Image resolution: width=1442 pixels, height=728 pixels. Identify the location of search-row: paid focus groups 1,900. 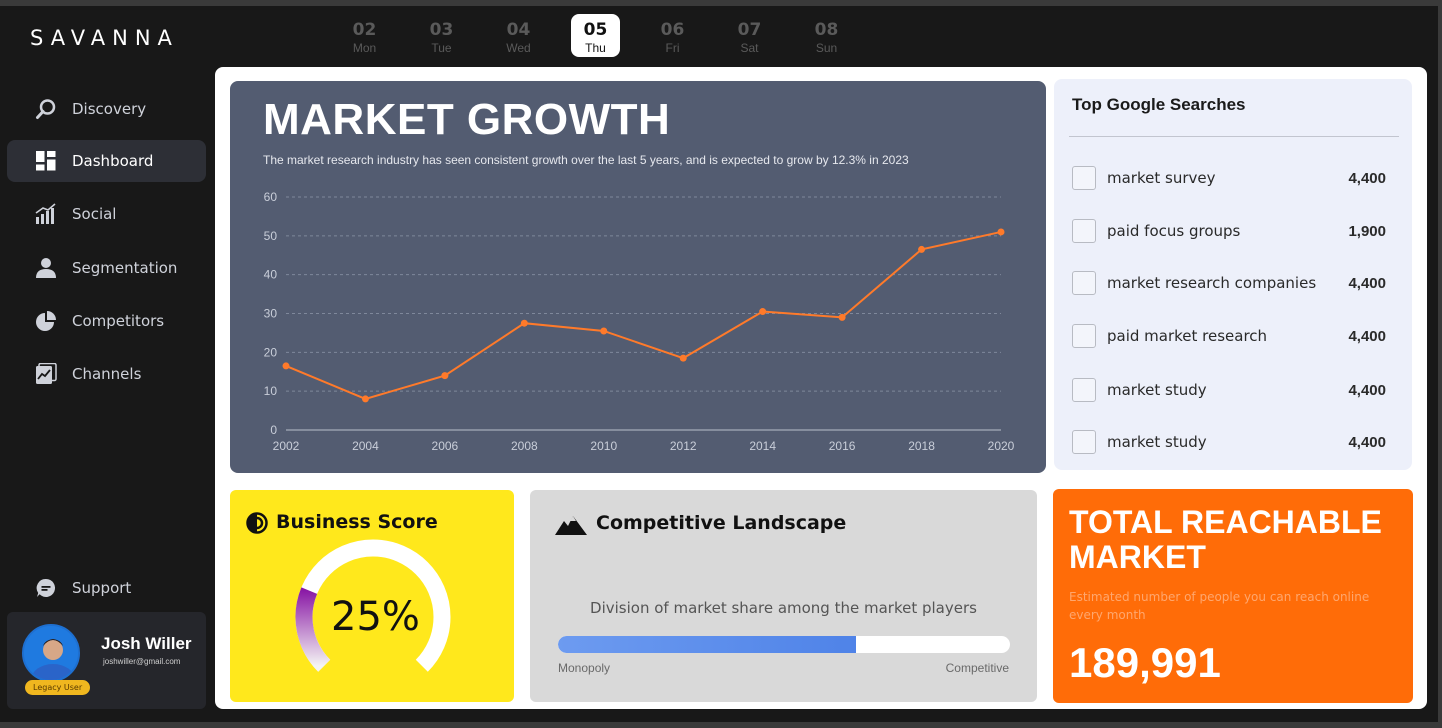
(1229, 231).